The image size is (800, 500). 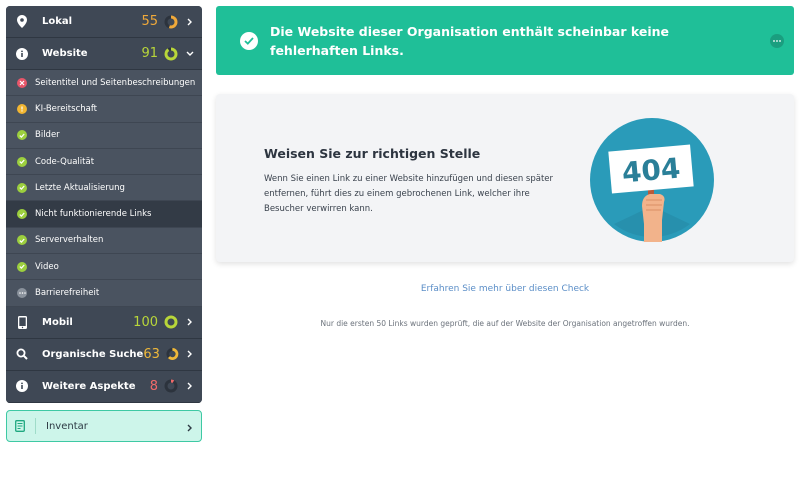 I want to click on location-pin-icon, so click(x=22, y=22).